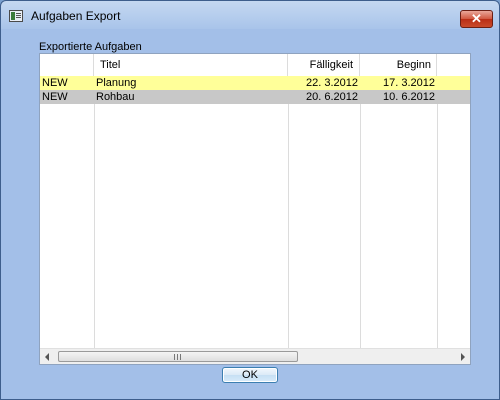 The image size is (500, 400). What do you see at coordinates (76, 16) in the screenshot?
I see `window-title: Aufgaben Export` at bounding box center [76, 16].